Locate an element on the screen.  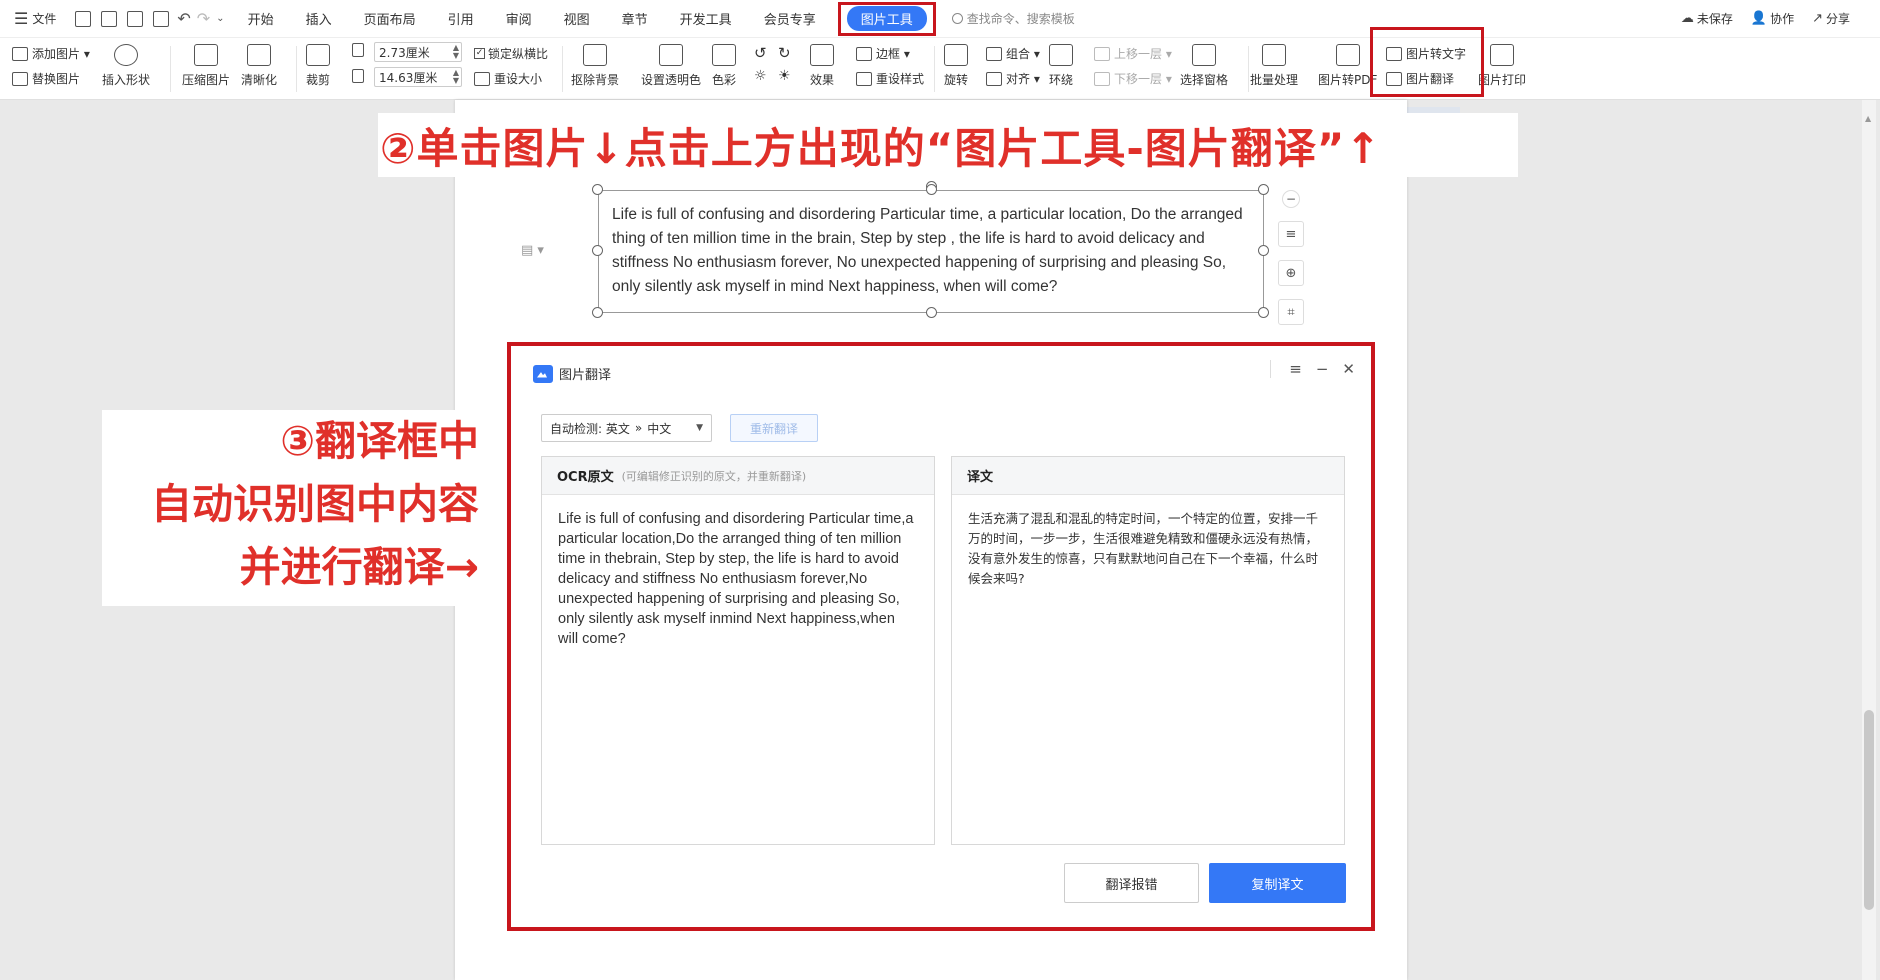
command-search: 查找命令、搜索模板 is located at coordinates (1013, 18).